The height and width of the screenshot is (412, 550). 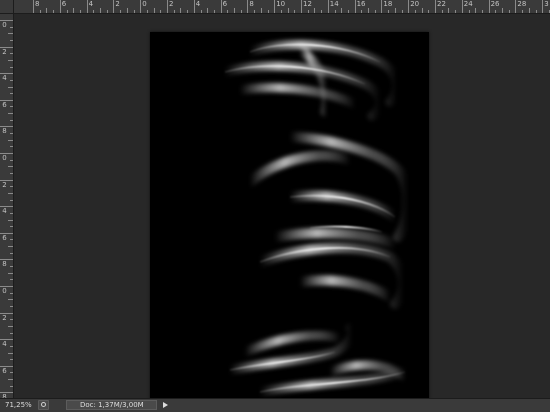 What do you see at coordinates (281, 4) in the screenshot?
I see `ruler-label: 10` at bounding box center [281, 4].